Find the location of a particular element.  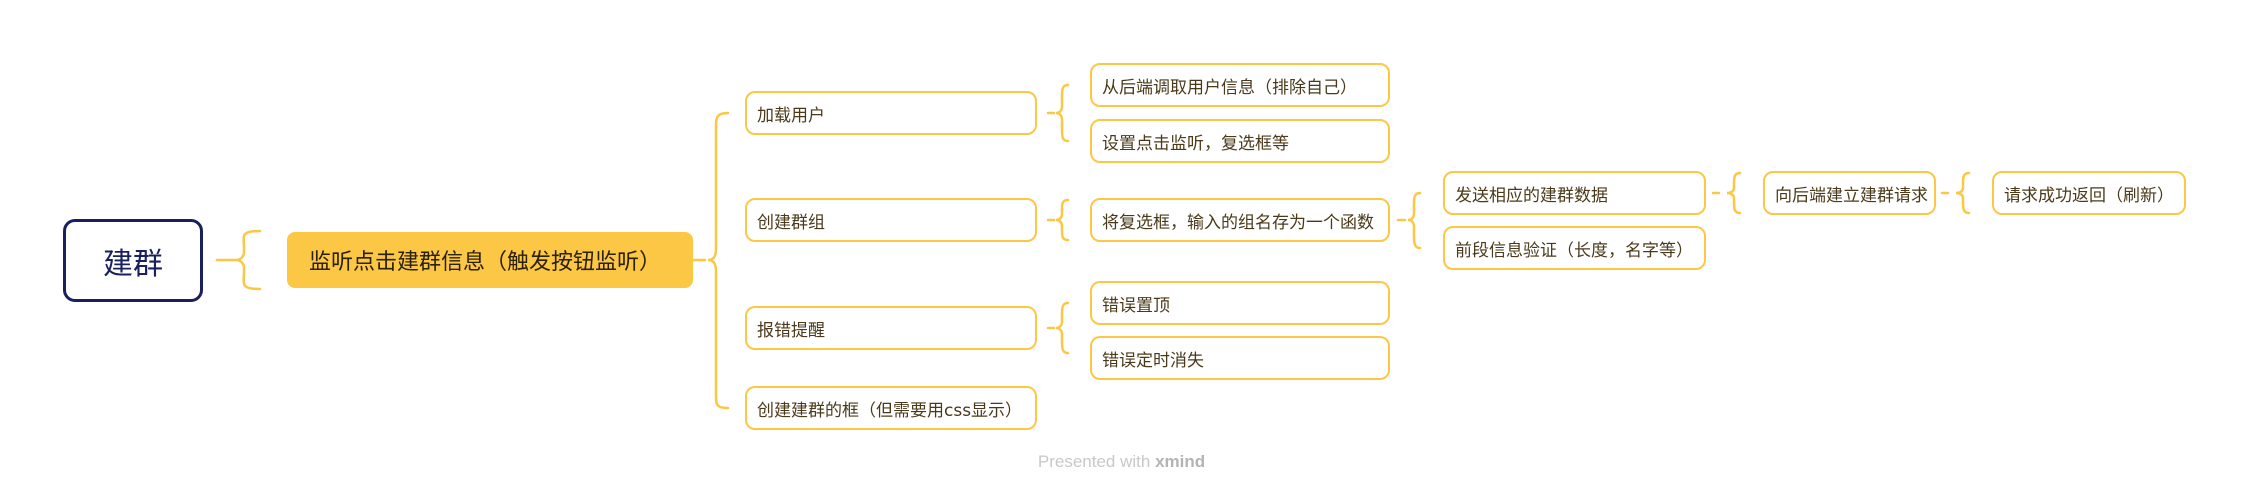

subtopic-label: 从后端调取用户信息（排除自己） is located at coordinates (1229, 87).